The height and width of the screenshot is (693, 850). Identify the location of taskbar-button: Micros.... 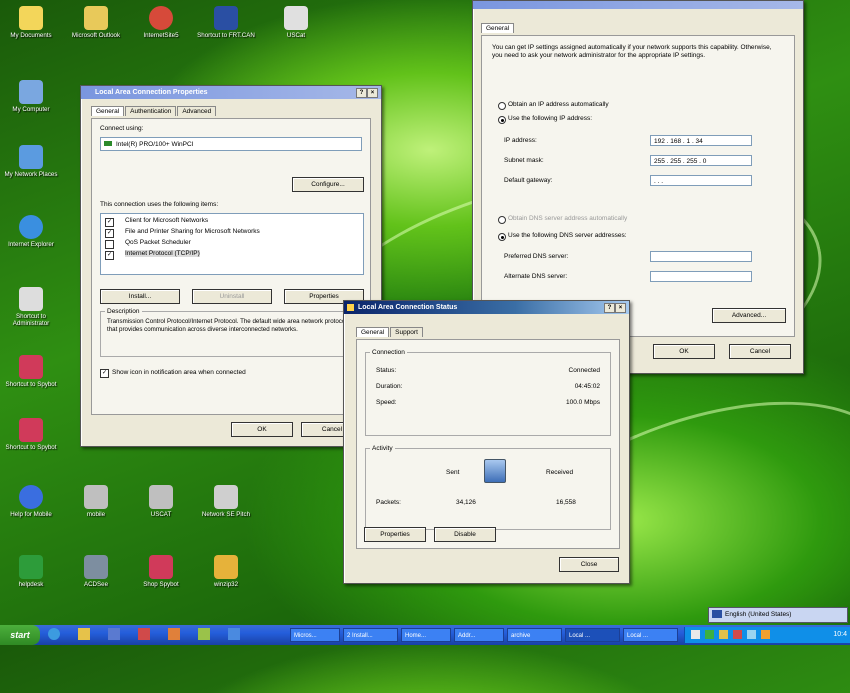
(315, 635).